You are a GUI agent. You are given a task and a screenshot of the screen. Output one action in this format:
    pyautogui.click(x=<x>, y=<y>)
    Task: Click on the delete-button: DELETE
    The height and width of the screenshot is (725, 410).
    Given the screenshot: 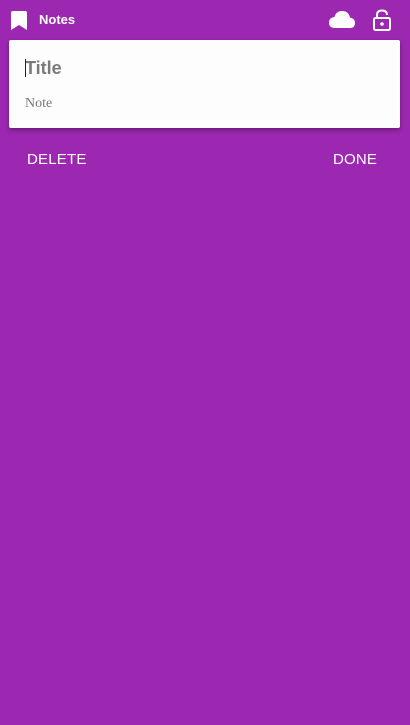 What is the action you would take?
    pyautogui.click(x=57, y=160)
    